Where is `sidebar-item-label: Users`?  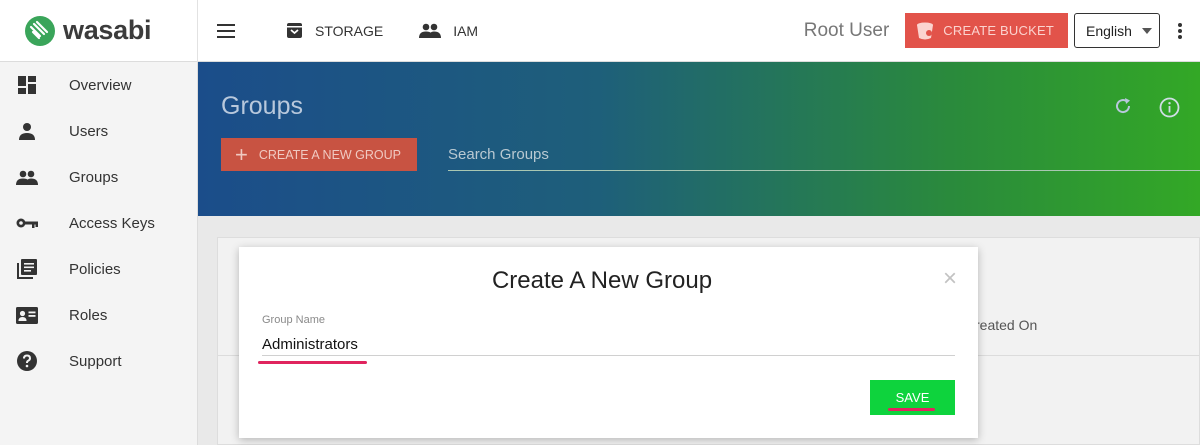 sidebar-item-label: Users is located at coordinates (89, 131).